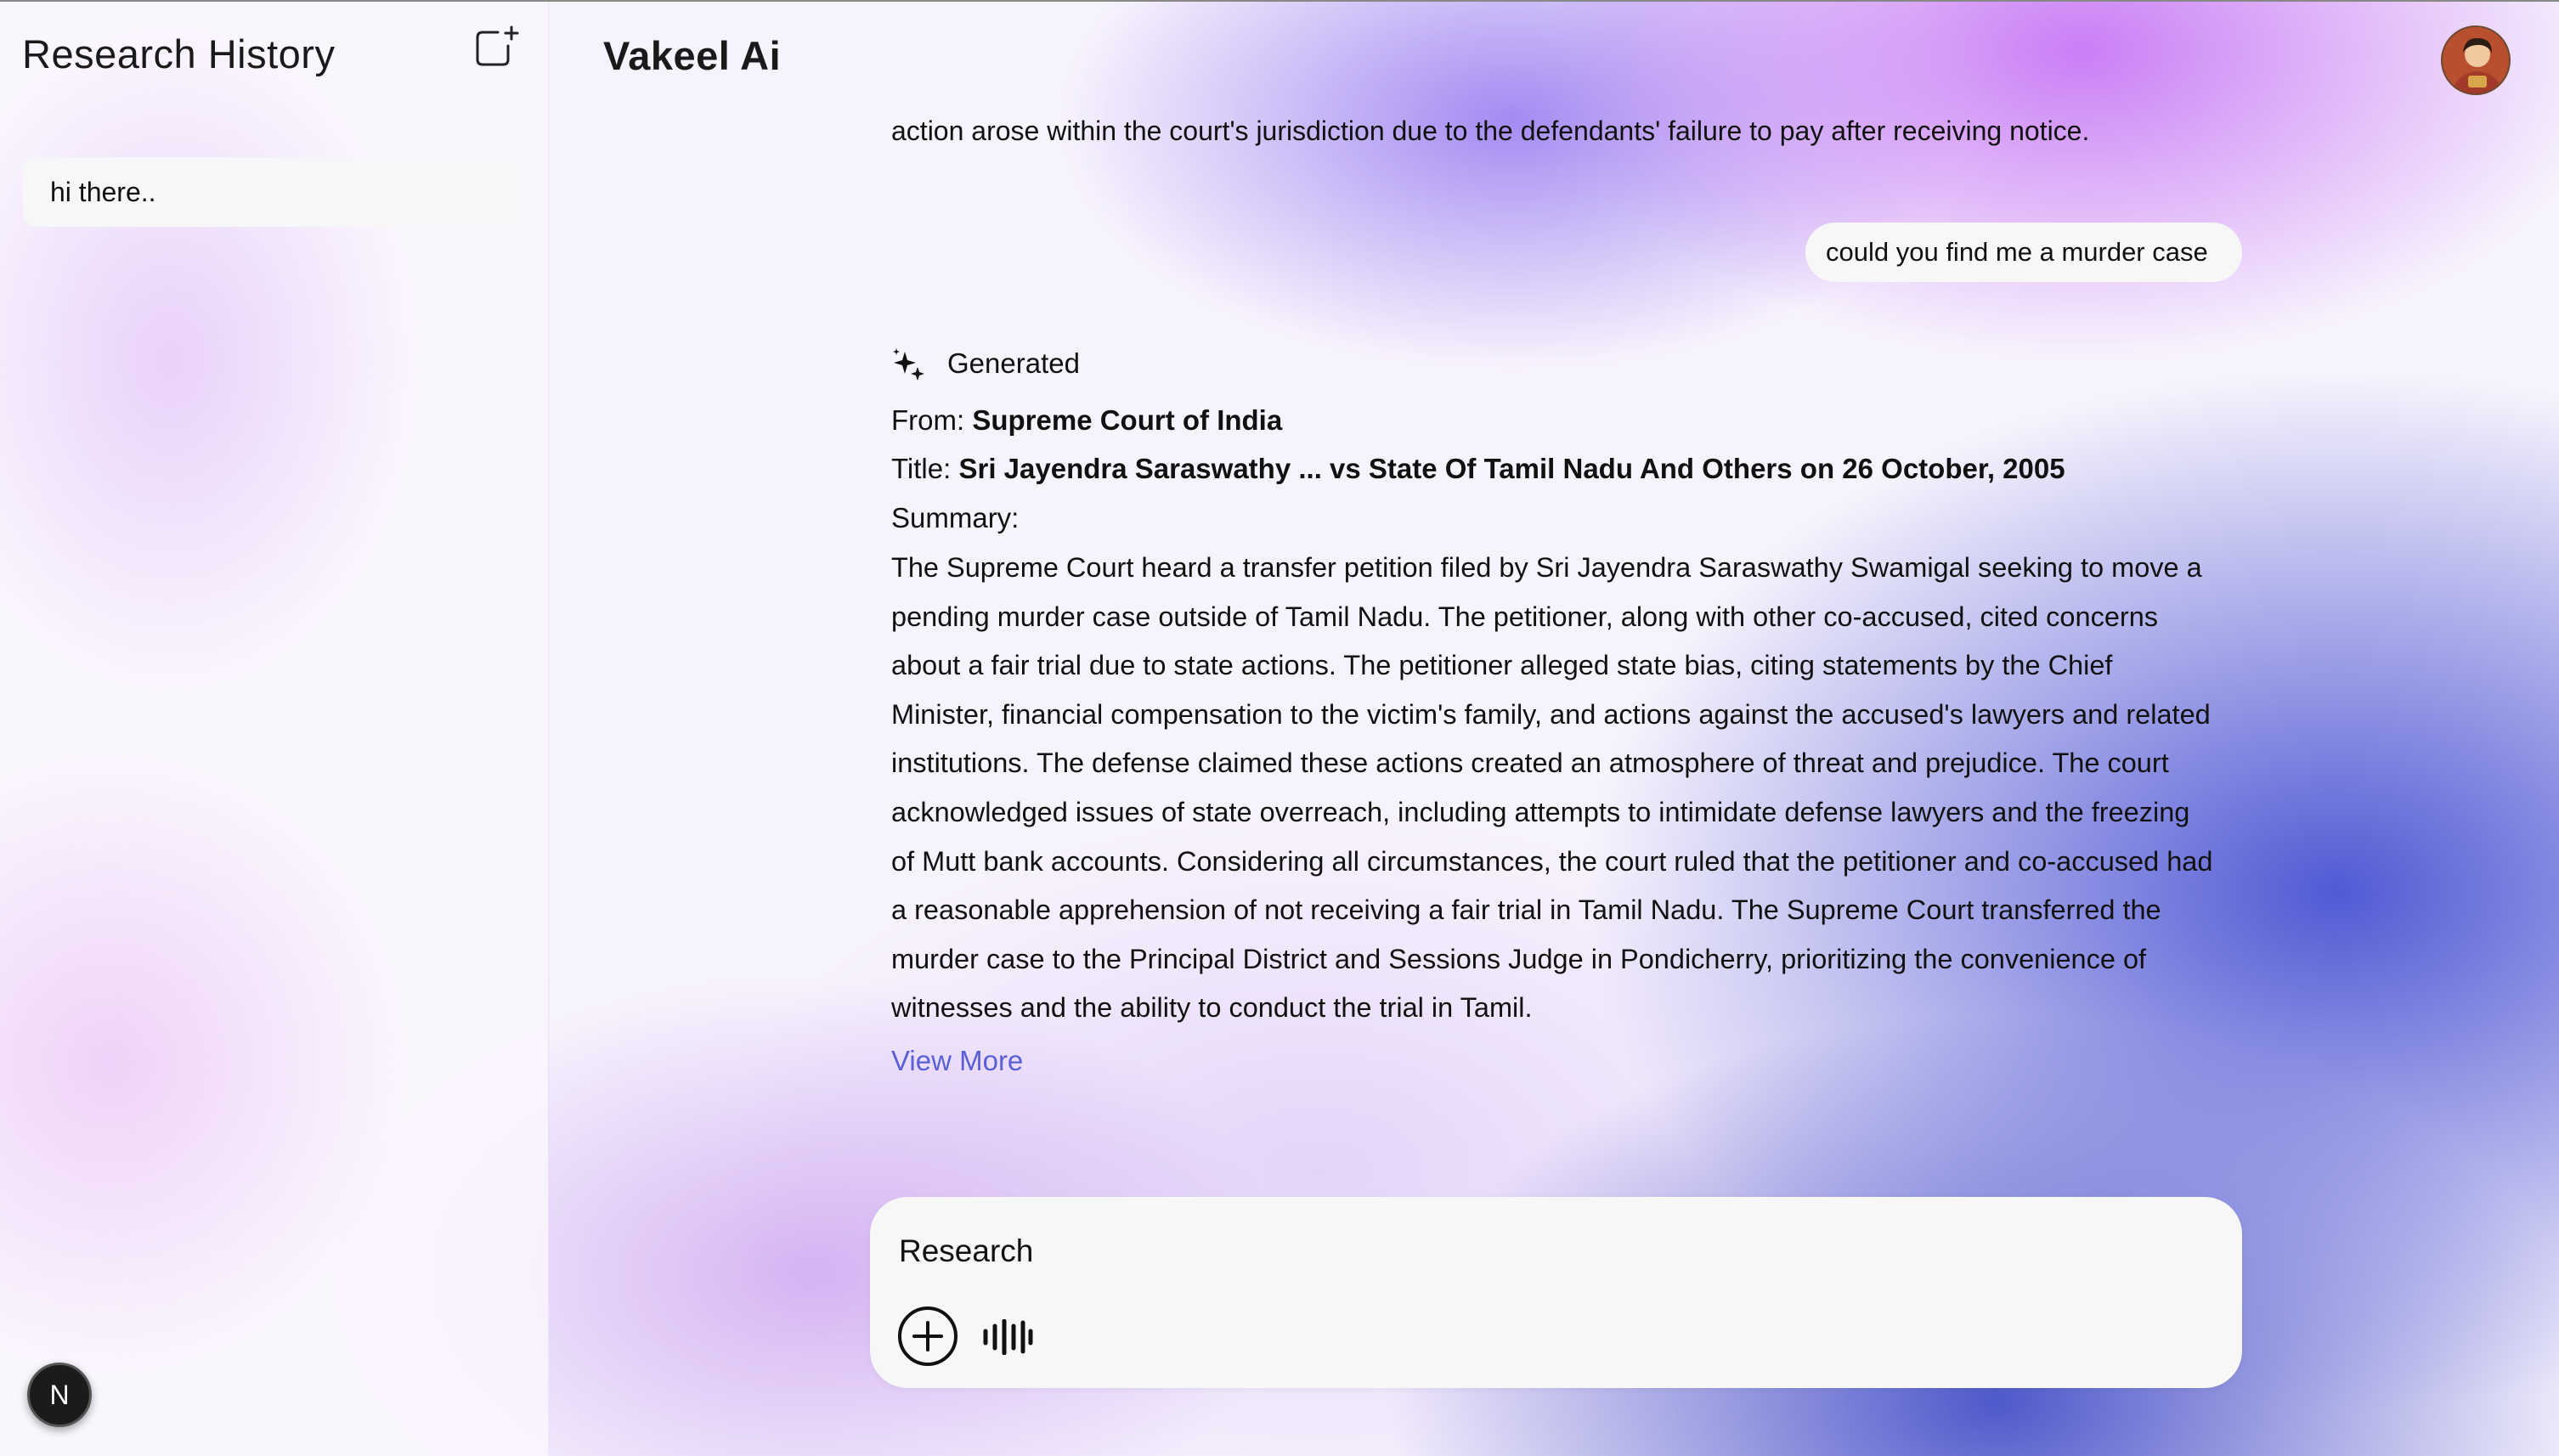 The width and height of the screenshot is (2559, 1456). What do you see at coordinates (179, 53) in the screenshot?
I see `sidebar-title: Research History` at bounding box center [179, 53].